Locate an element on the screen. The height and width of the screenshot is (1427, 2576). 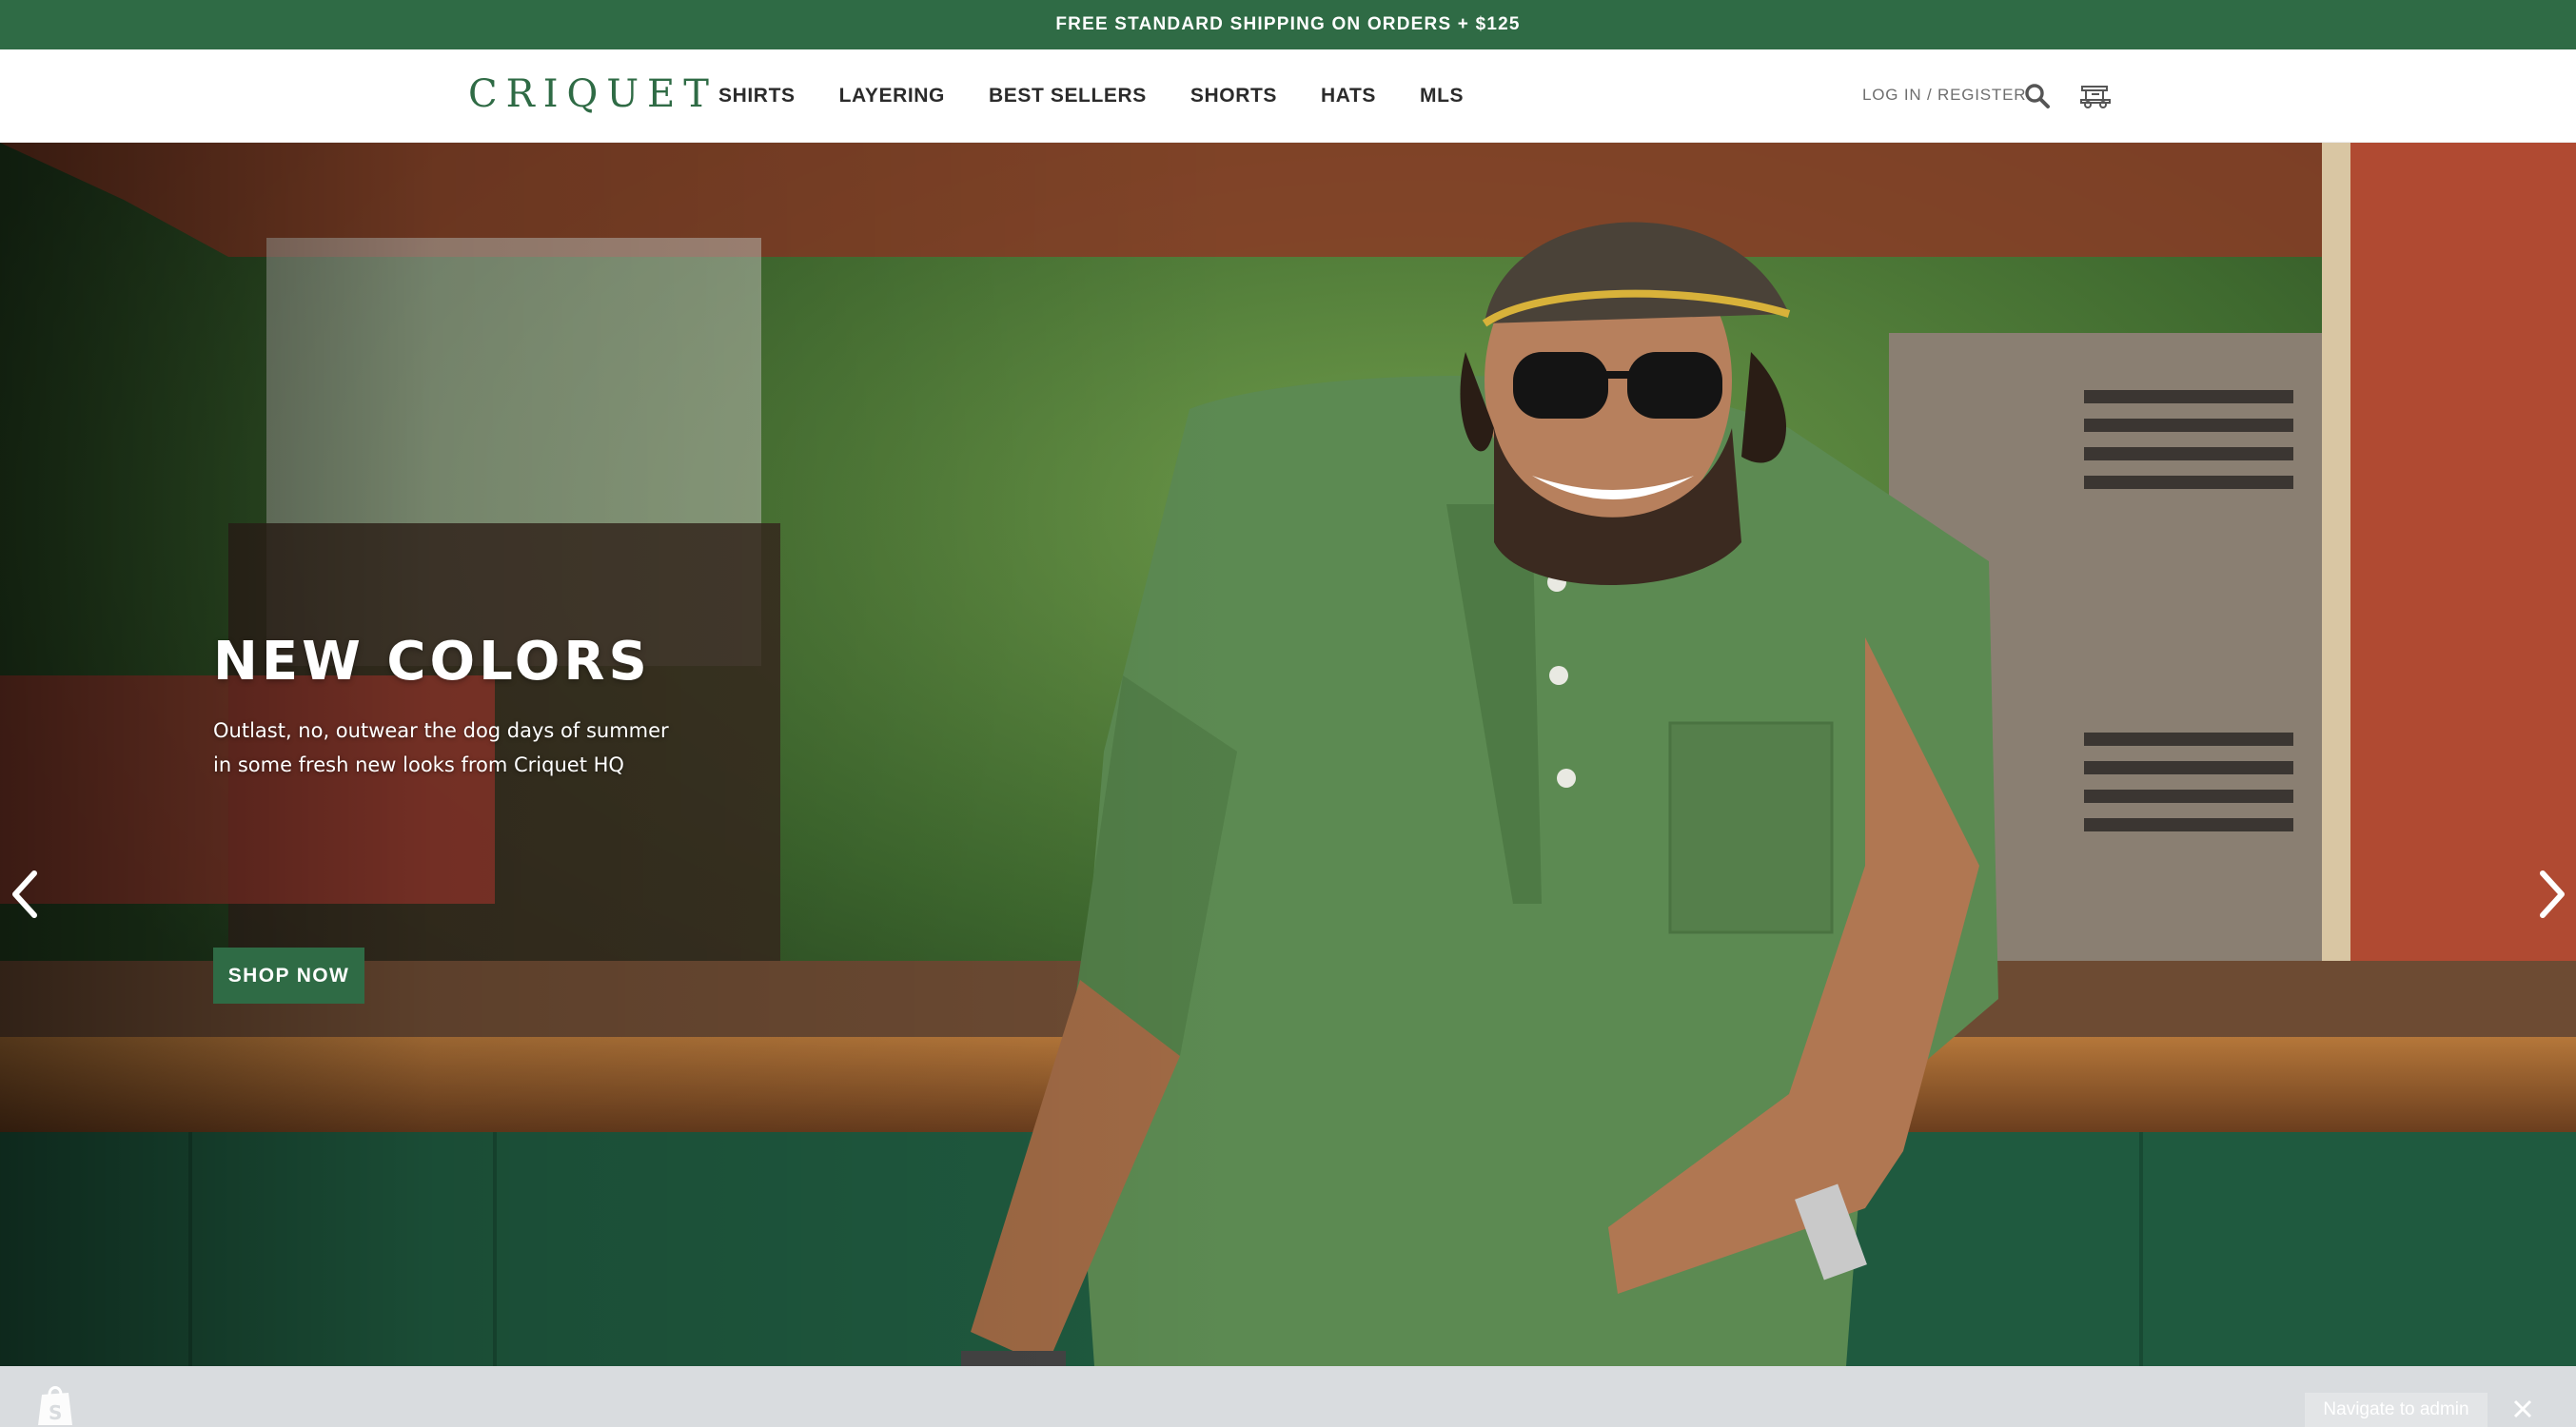
nav-item-best-sellers: BEST SELLERS is located at coordinates (1068, 97).